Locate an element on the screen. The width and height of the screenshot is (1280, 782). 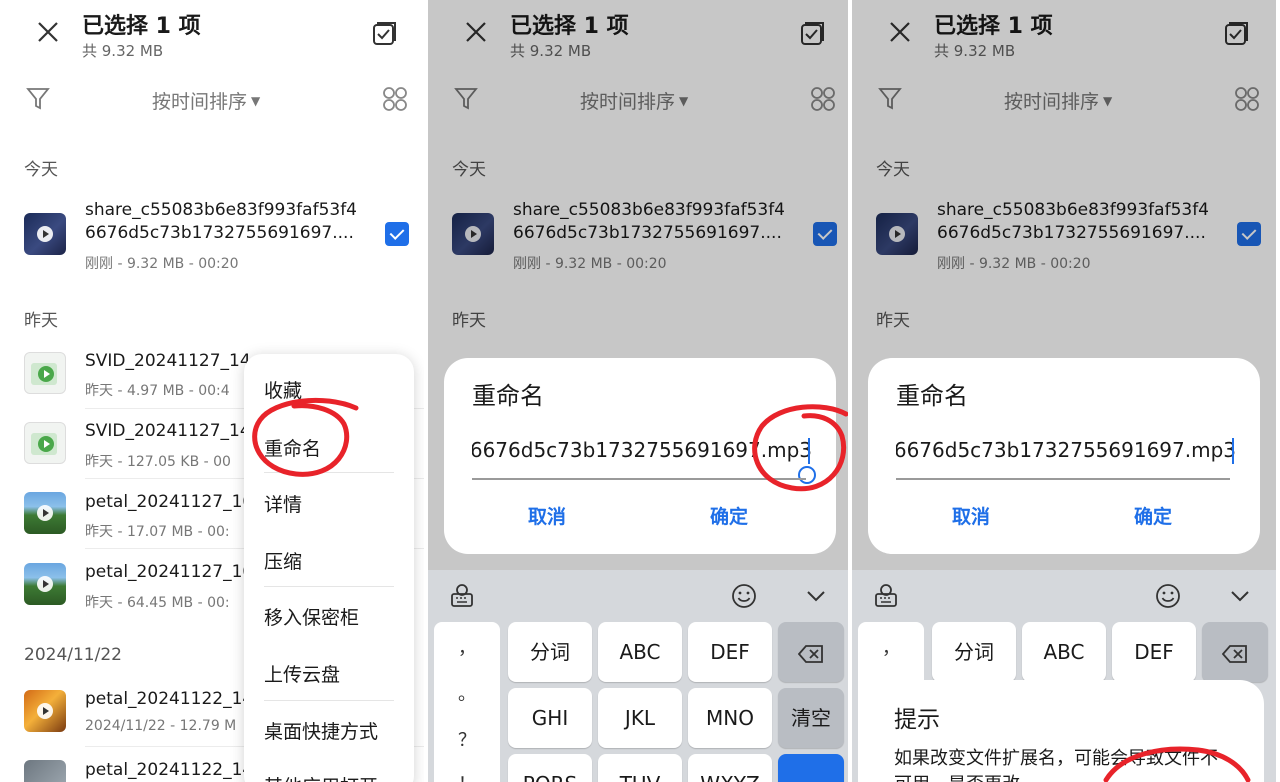
key-pqrs: PQRS is located at coordinates (550, 768).